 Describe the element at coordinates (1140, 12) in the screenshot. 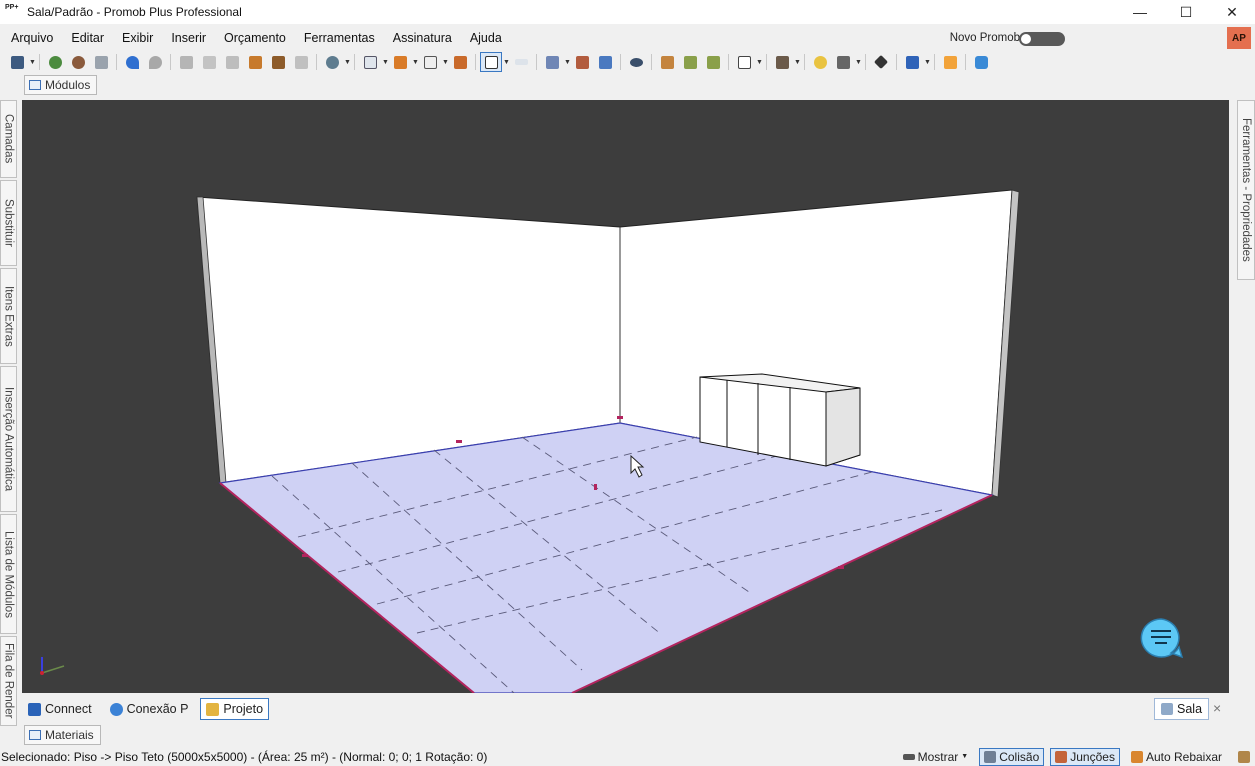

I see `minimize-button: —` at that location.